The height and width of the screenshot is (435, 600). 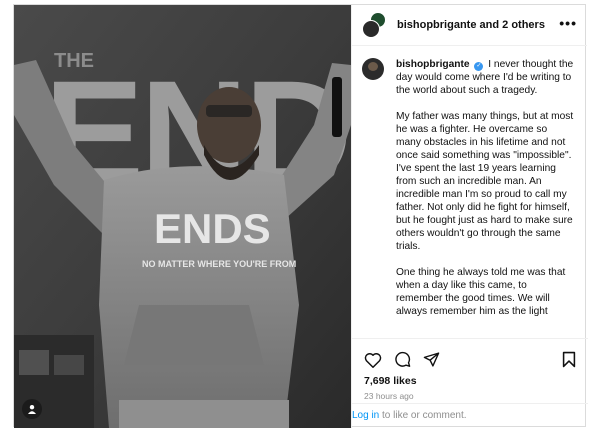 What do you see at coordinates (423, 415) in the screenshot?
I see `login-prompt-text: to like or comment.` at bounding box center [423, 415].